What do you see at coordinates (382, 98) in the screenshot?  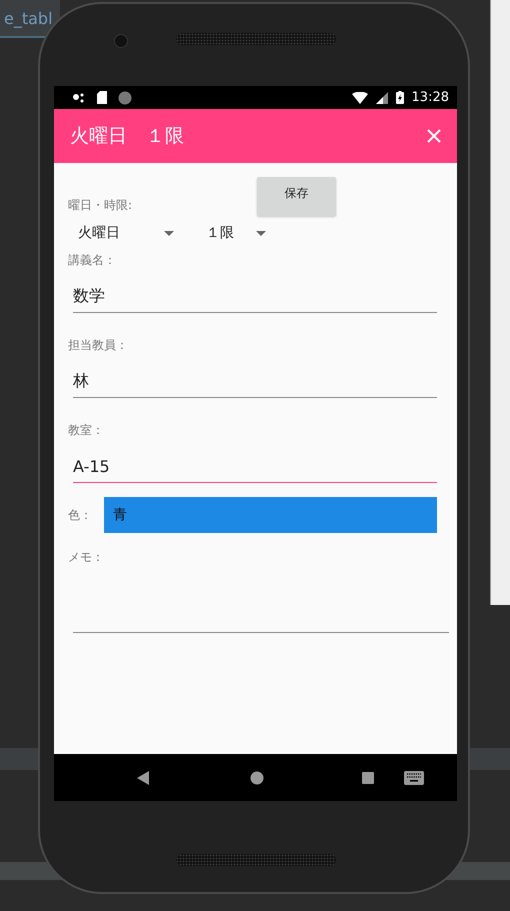 I see `signal-icon` at bounding box center [382, 98].